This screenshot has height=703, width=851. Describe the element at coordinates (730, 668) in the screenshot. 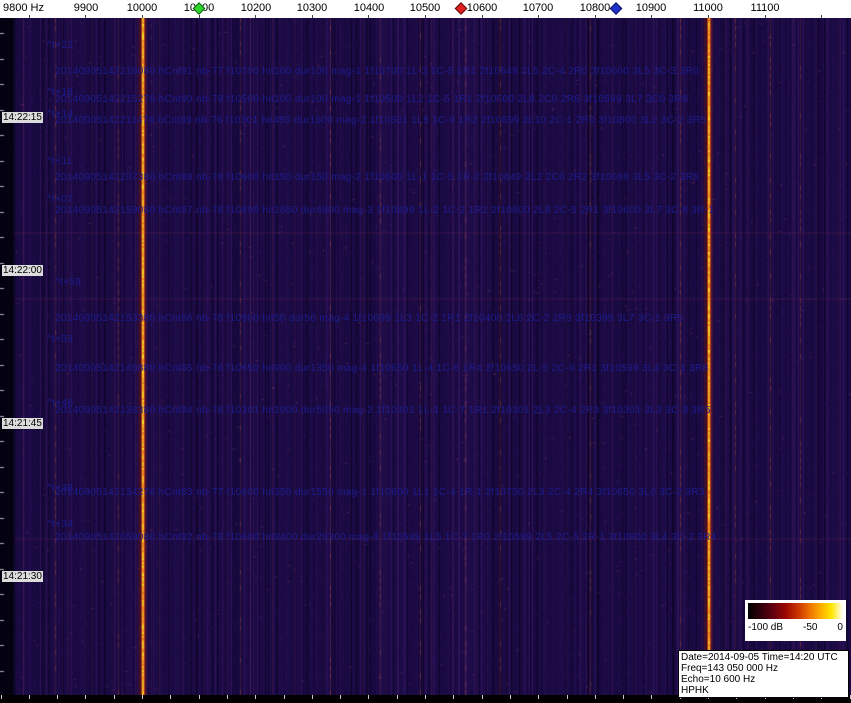

I see `info-freq-line: Freq=143 050 000 Hz` at that location.